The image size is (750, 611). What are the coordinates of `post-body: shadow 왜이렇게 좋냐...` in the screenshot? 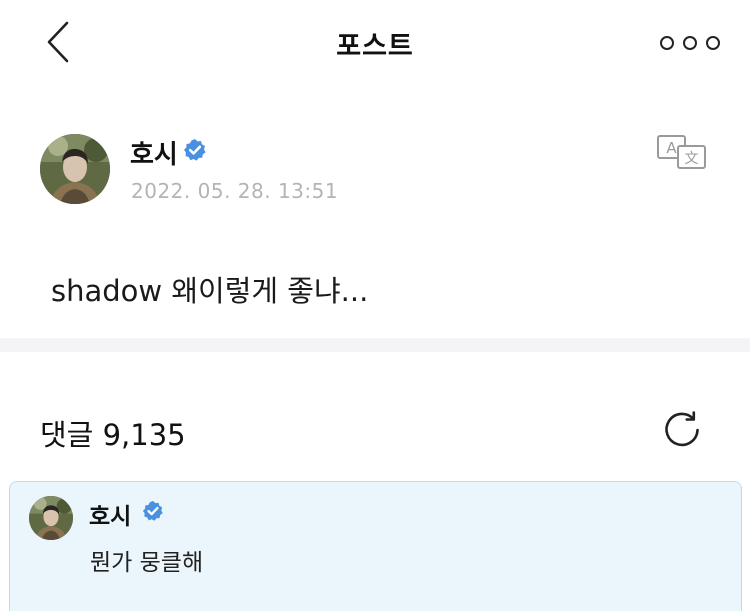 It's located at (210, 291).